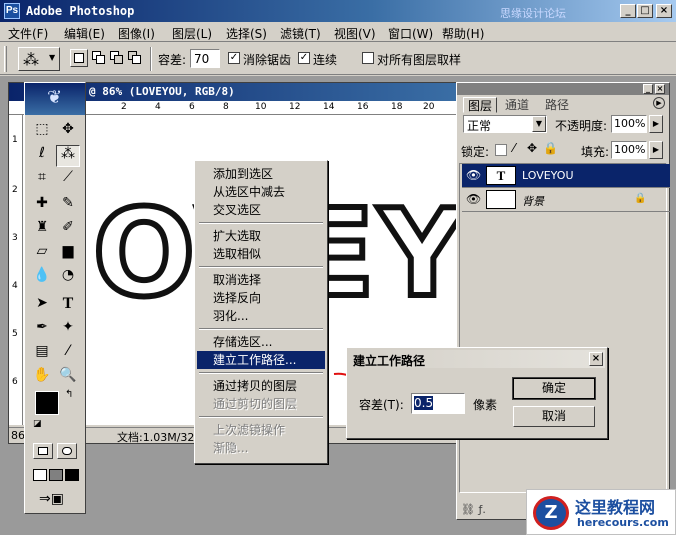 The height and width of the screenshot is (535, 676). I want to click on swap-colors-icon: ↰, so click(69, 394).